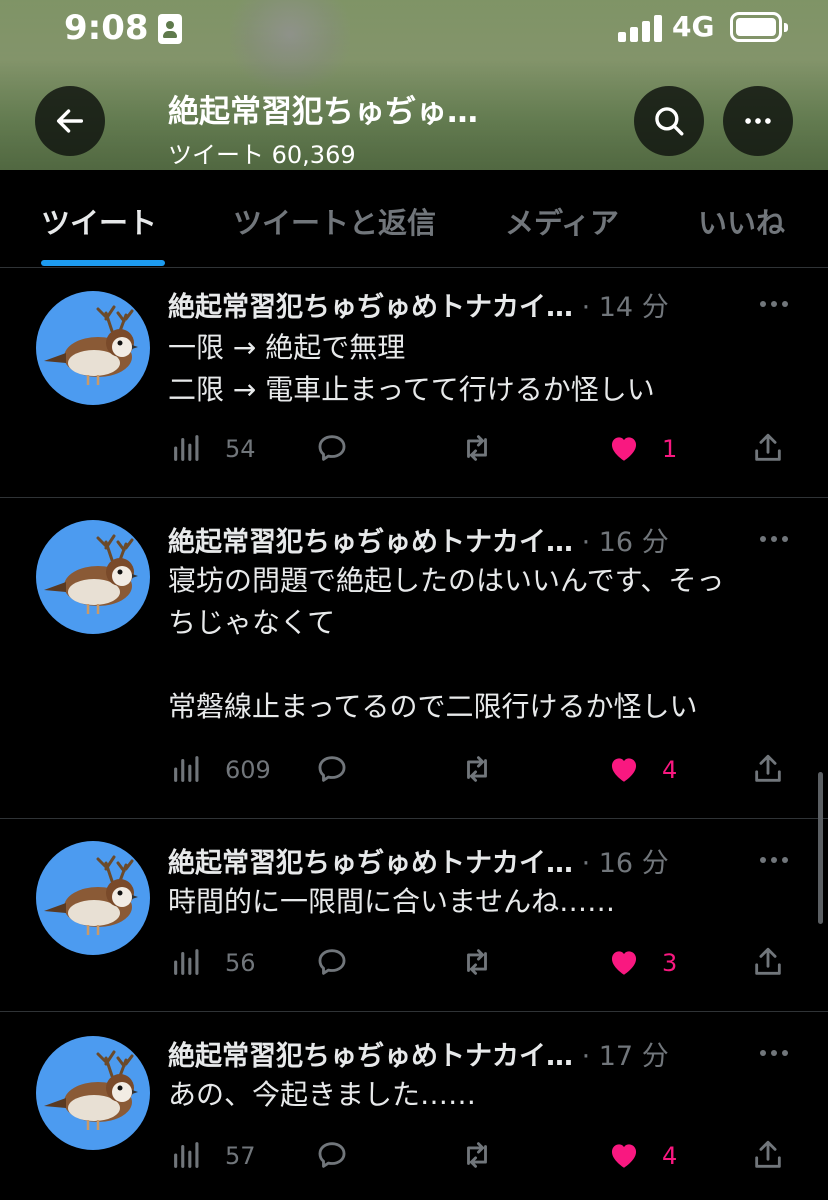 The height and width of the screenshot is (1200, 828). I want to click on status-bar: 9:08 4G, so click(414, 28).